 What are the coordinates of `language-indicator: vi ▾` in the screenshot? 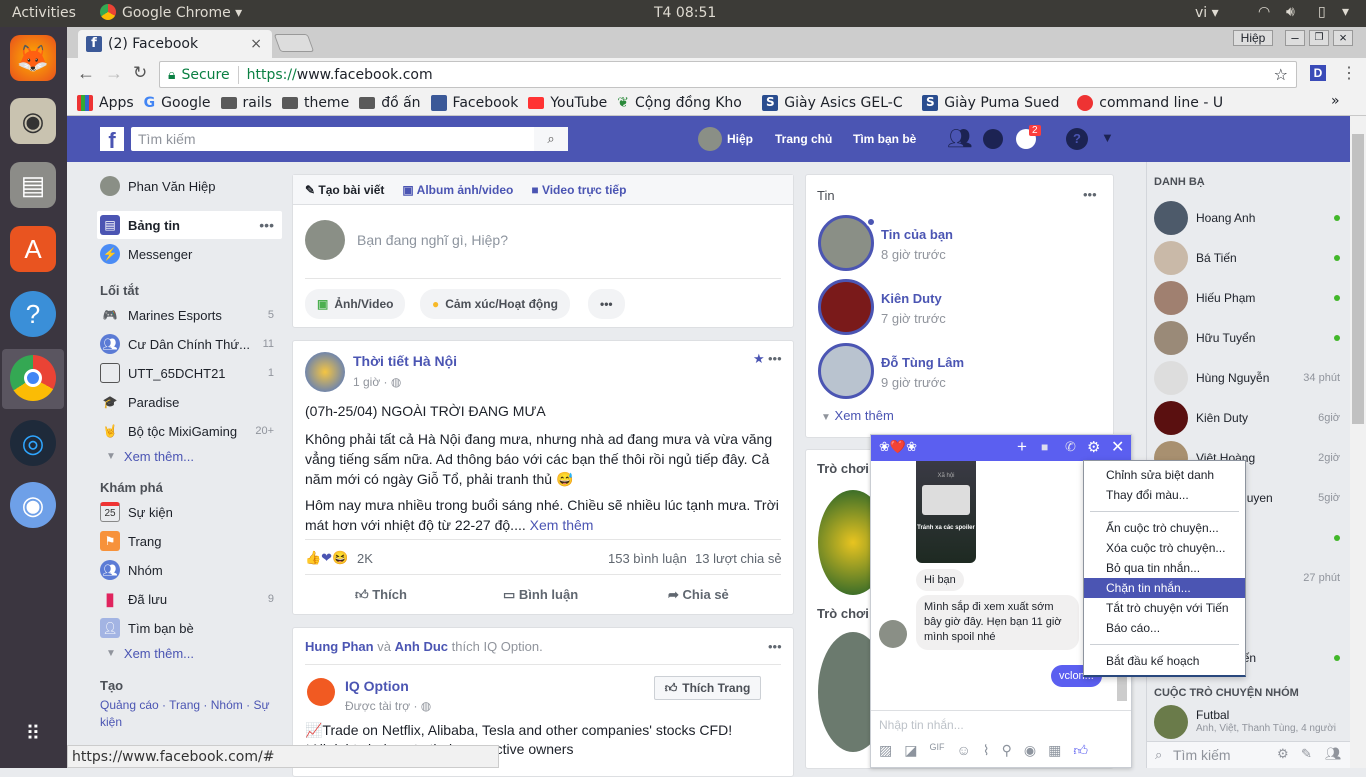 It's located at (1207, 13).